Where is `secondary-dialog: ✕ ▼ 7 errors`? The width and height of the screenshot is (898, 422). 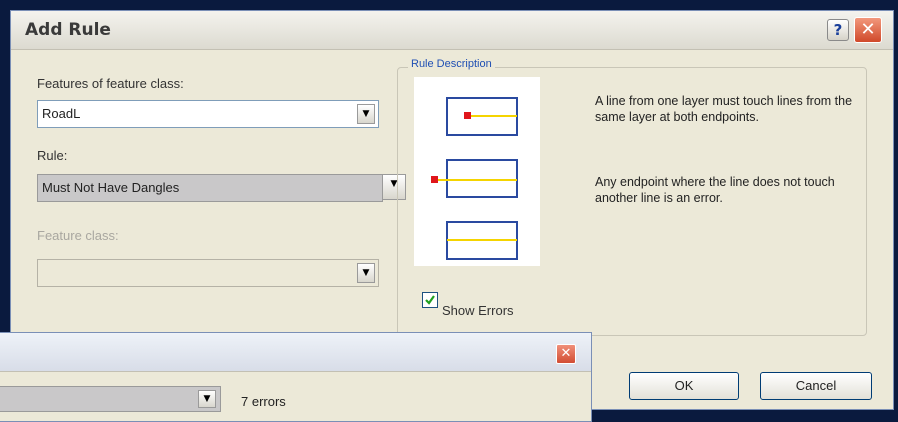 secondary-dialog: ✕ ▼ 7 errors is located at coordinates (296, 377).